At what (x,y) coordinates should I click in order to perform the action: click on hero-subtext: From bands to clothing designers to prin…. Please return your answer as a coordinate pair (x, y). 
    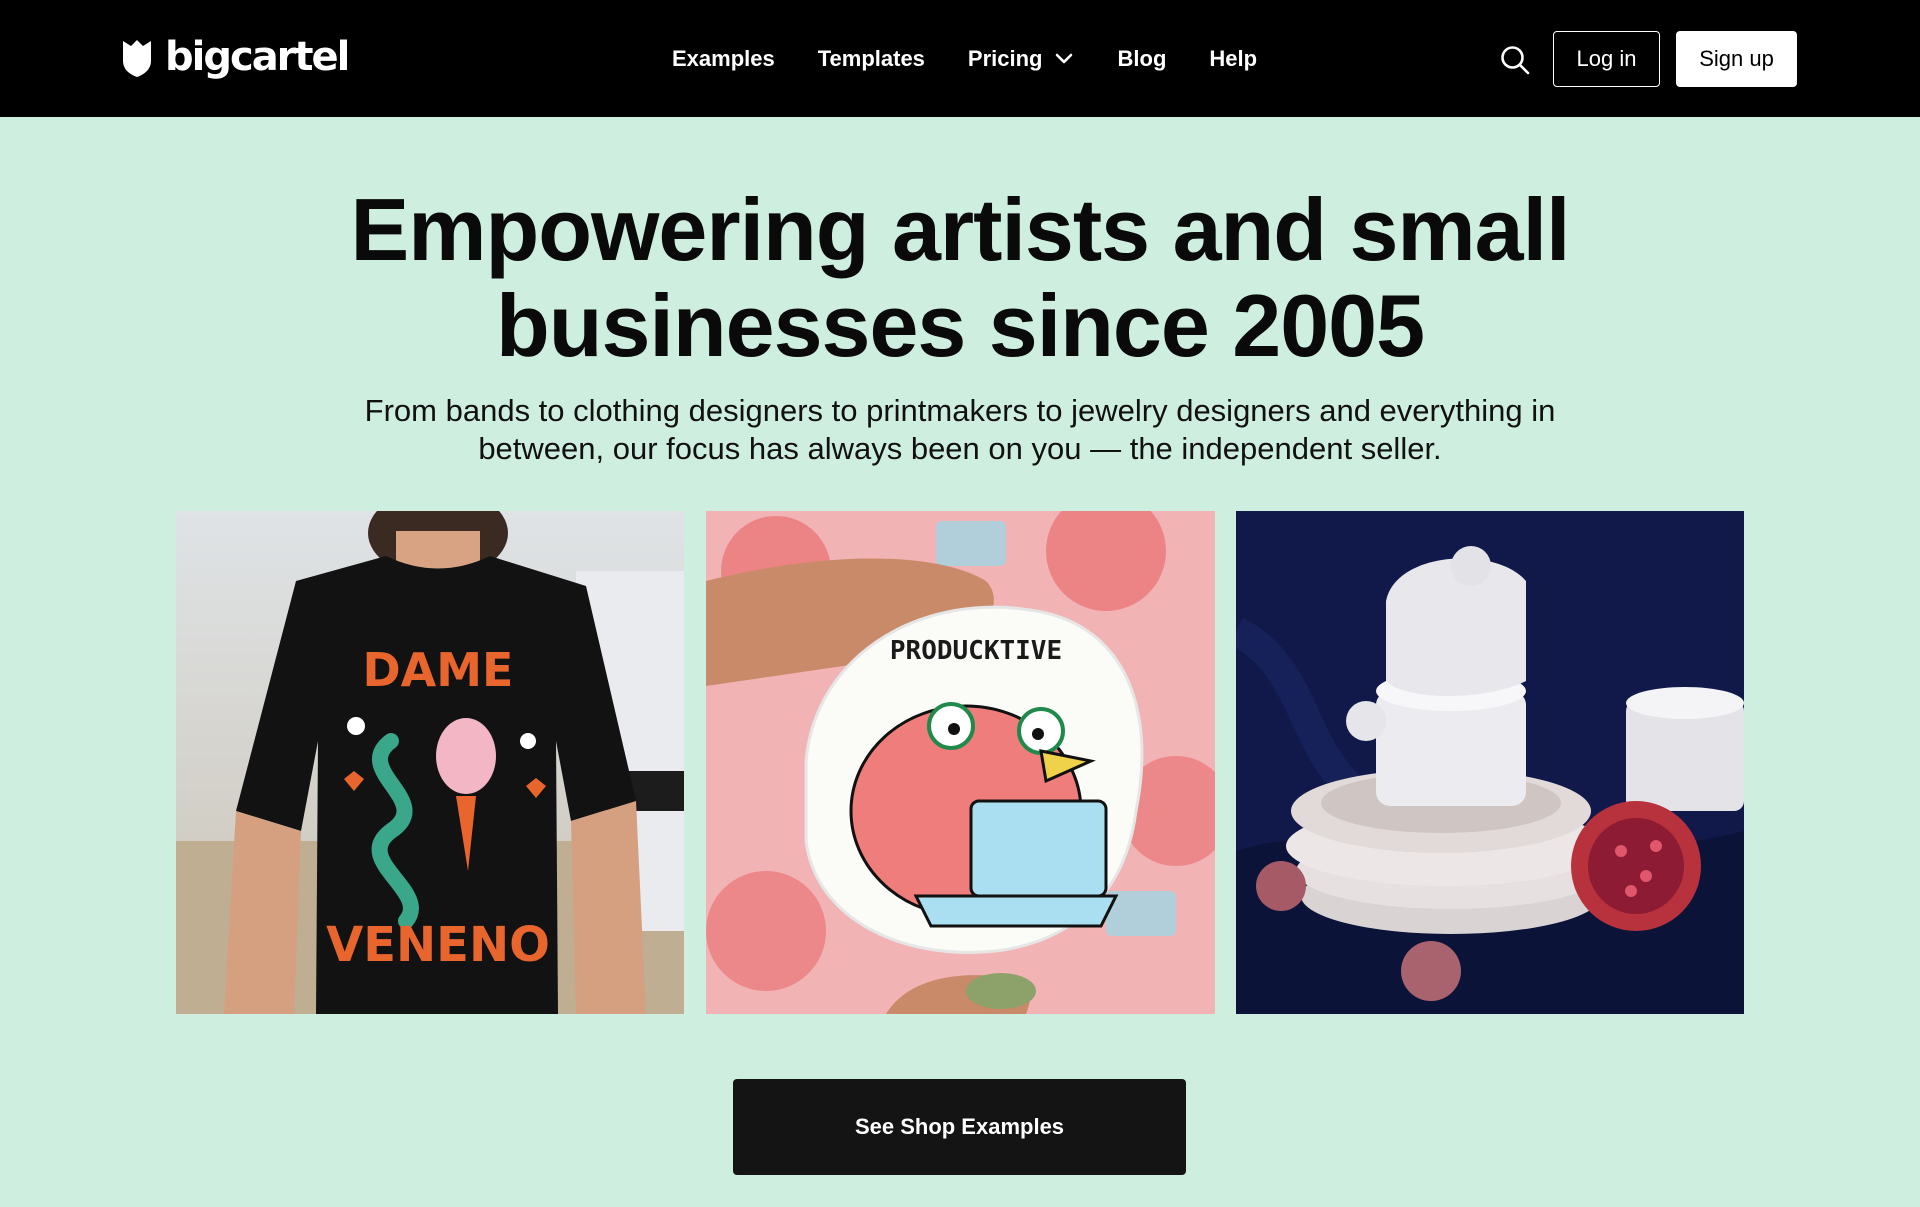
    Looking at the image, I should click on (960, 430).